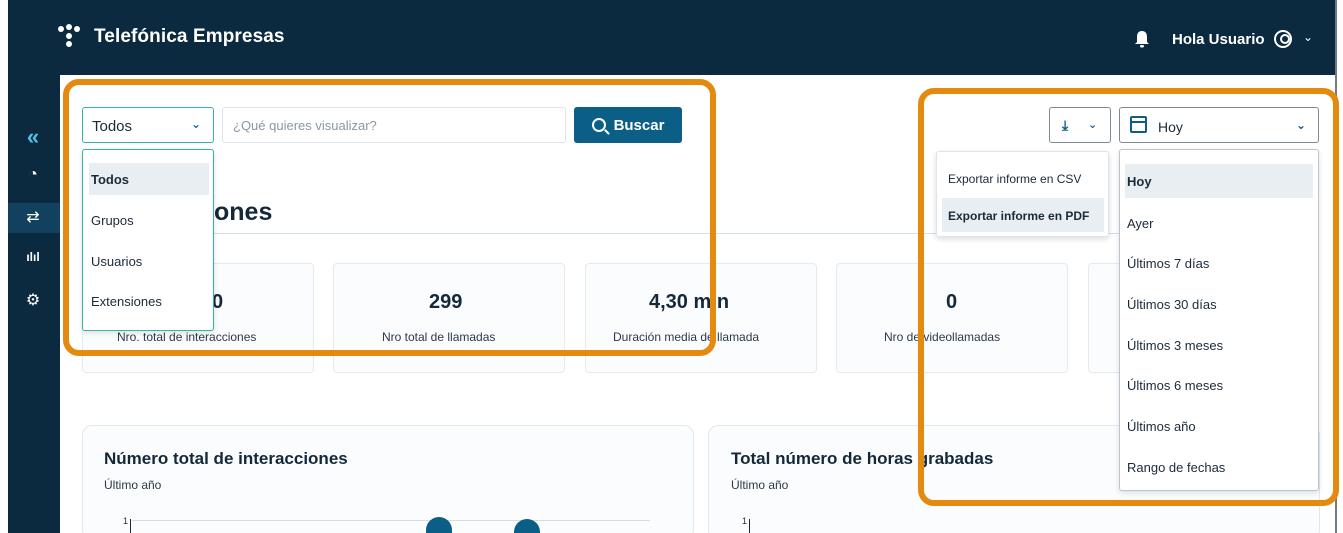  Describe the element at coordinates (1170, 127) in the screenshot. I see `date-range-selected: Hoy` at that location.